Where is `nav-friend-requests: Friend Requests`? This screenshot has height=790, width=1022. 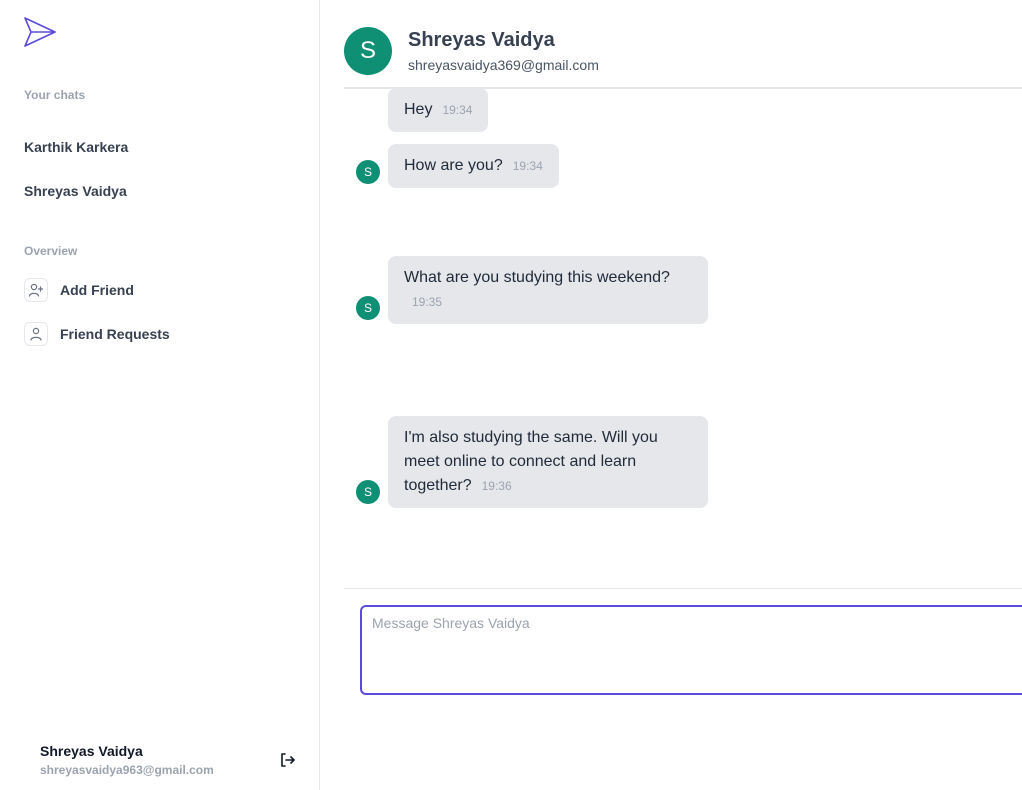
nav-friend-requests: Friend Requests is located at coordinates (97, 334).